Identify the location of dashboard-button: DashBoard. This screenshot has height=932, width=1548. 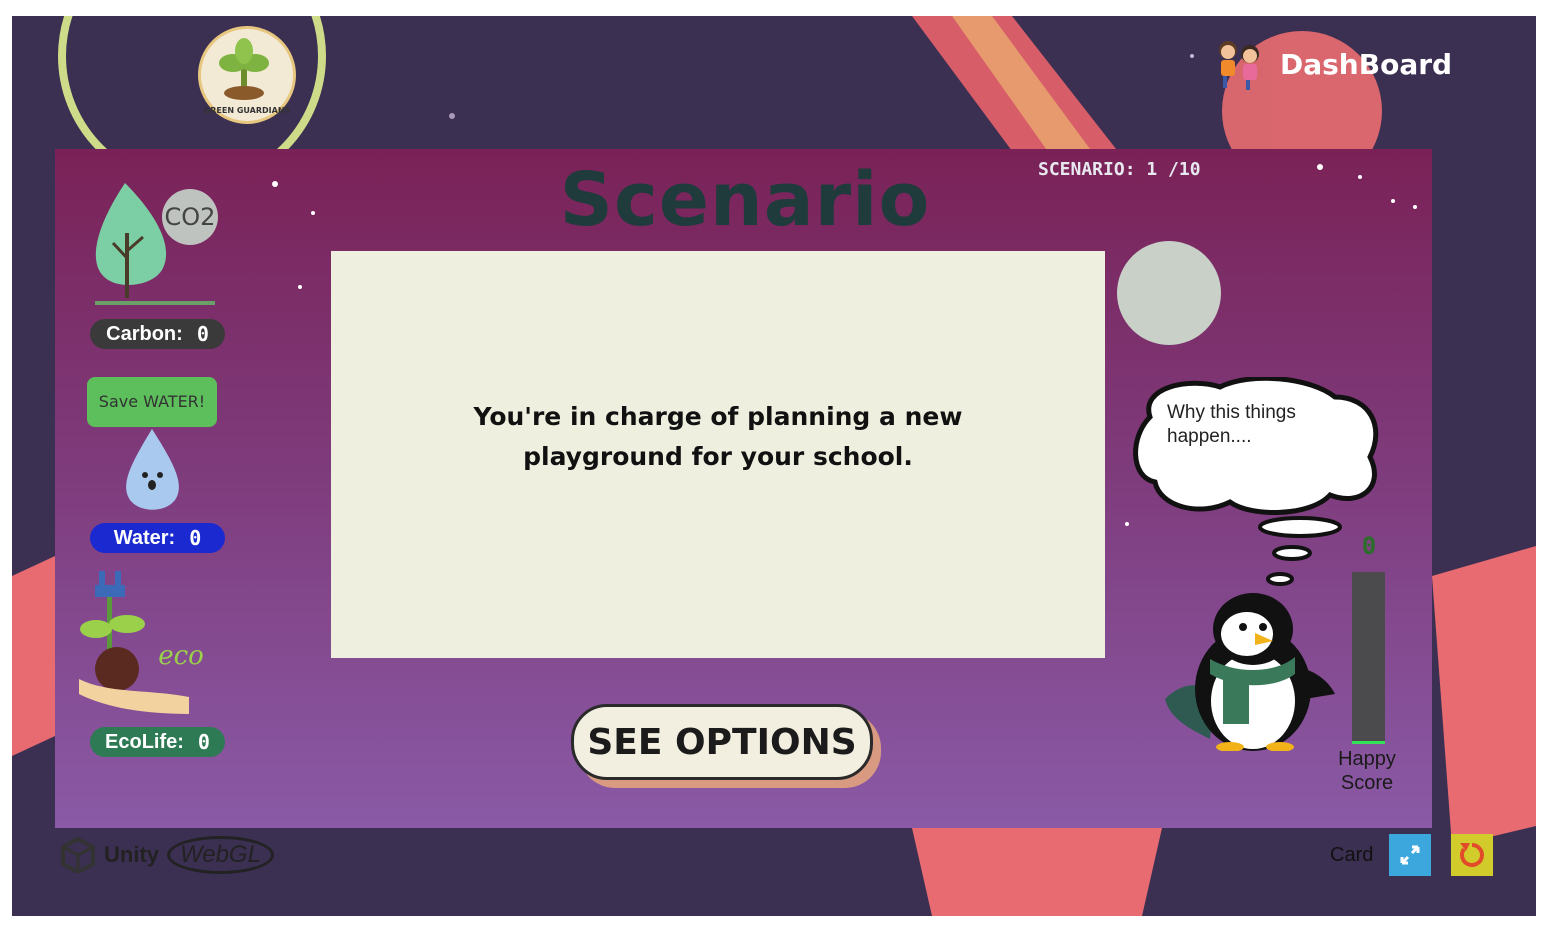
(1332, 64).